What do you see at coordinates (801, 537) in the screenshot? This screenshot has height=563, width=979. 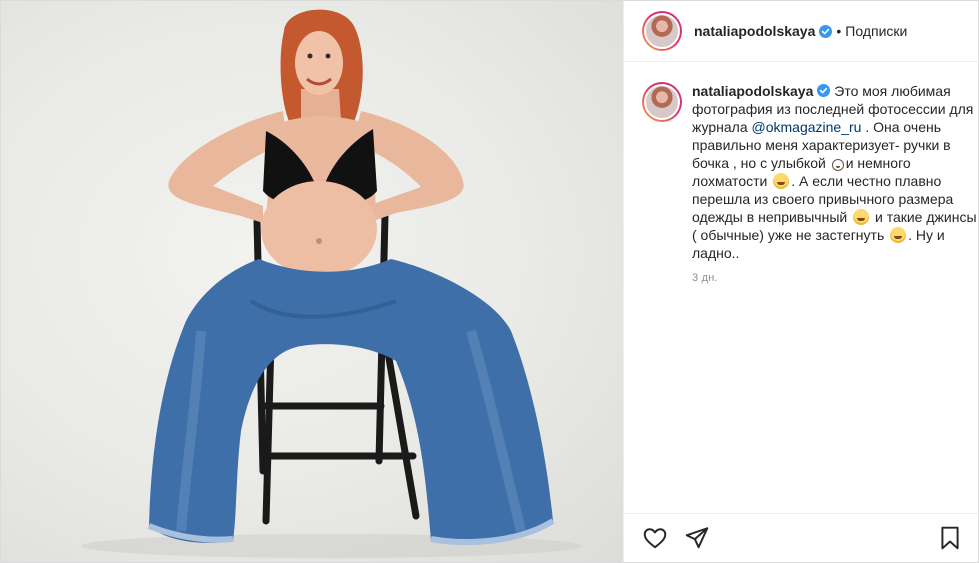 I see `post-actions` at bounding box center [801, 537].